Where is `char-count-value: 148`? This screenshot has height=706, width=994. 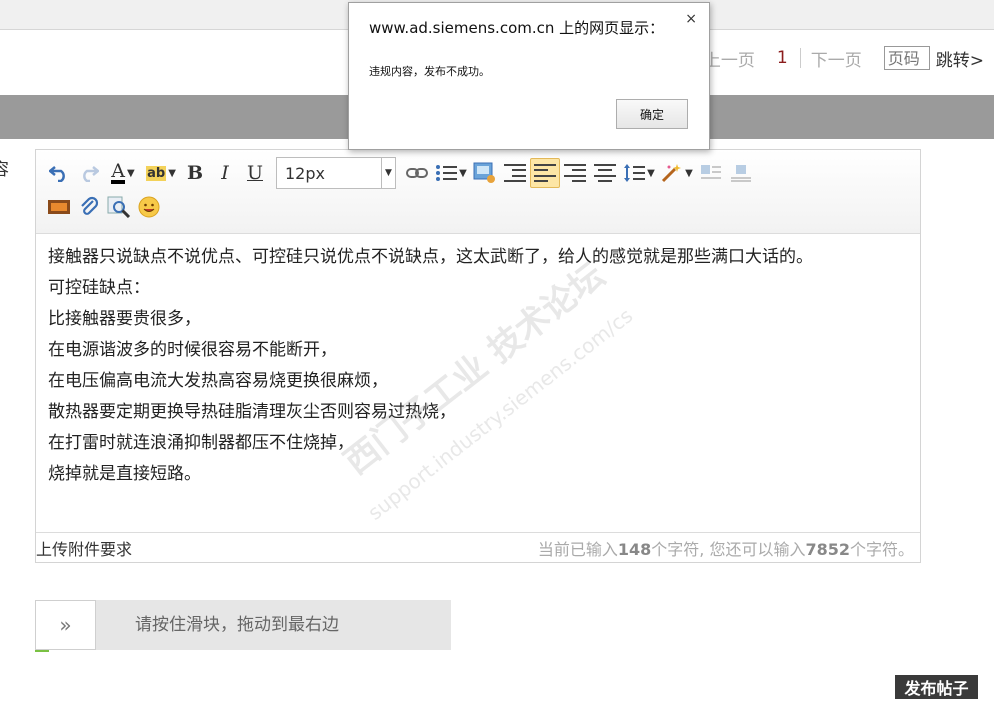
char-count-value: 148 is located at coordinates (634, 549).